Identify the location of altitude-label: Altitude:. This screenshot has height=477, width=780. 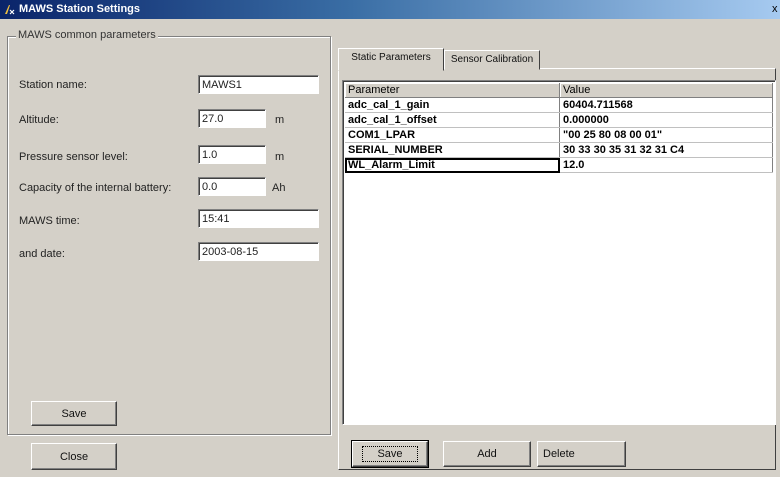
(39, 120).